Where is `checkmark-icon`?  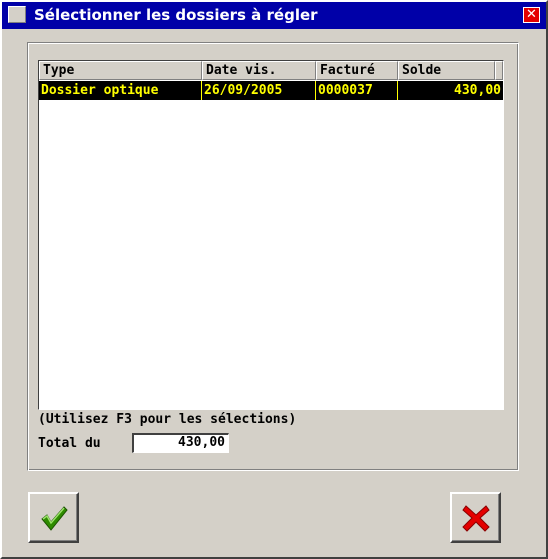 checkmark-icon is located at coordinates (54, 518).